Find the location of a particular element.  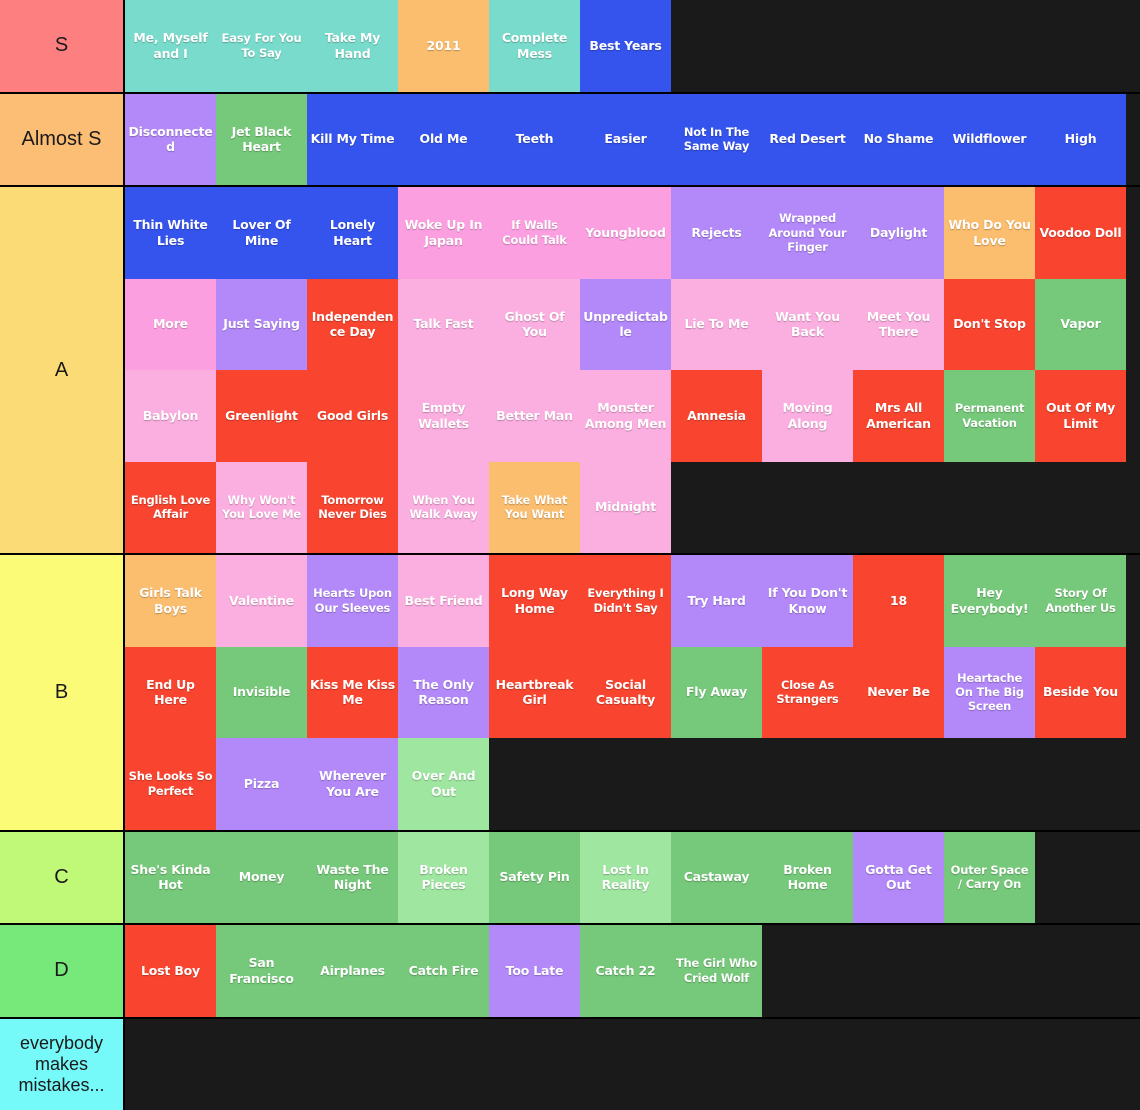

tier-item: Valentine is located at coordinates (261, 601).